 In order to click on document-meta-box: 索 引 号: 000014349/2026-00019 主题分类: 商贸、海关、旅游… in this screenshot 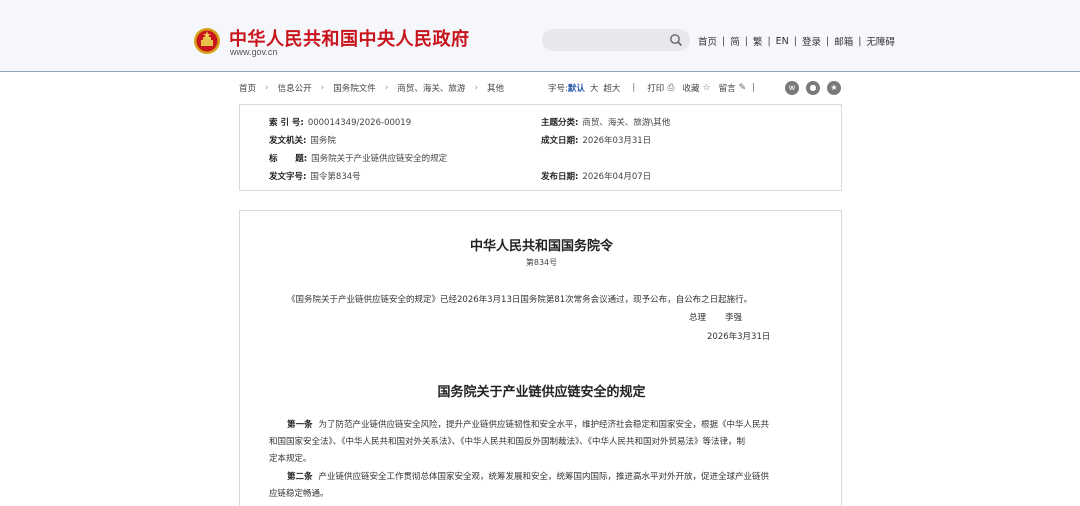, I will do `click(540, 147)`.